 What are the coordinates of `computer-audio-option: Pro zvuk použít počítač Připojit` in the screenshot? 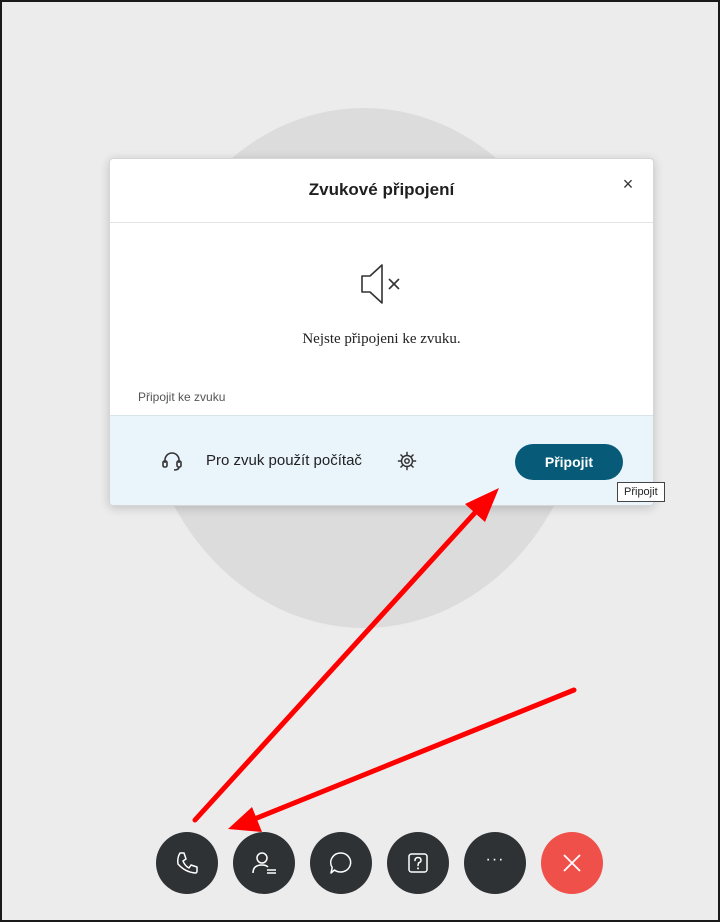 It's located at (381, 460).